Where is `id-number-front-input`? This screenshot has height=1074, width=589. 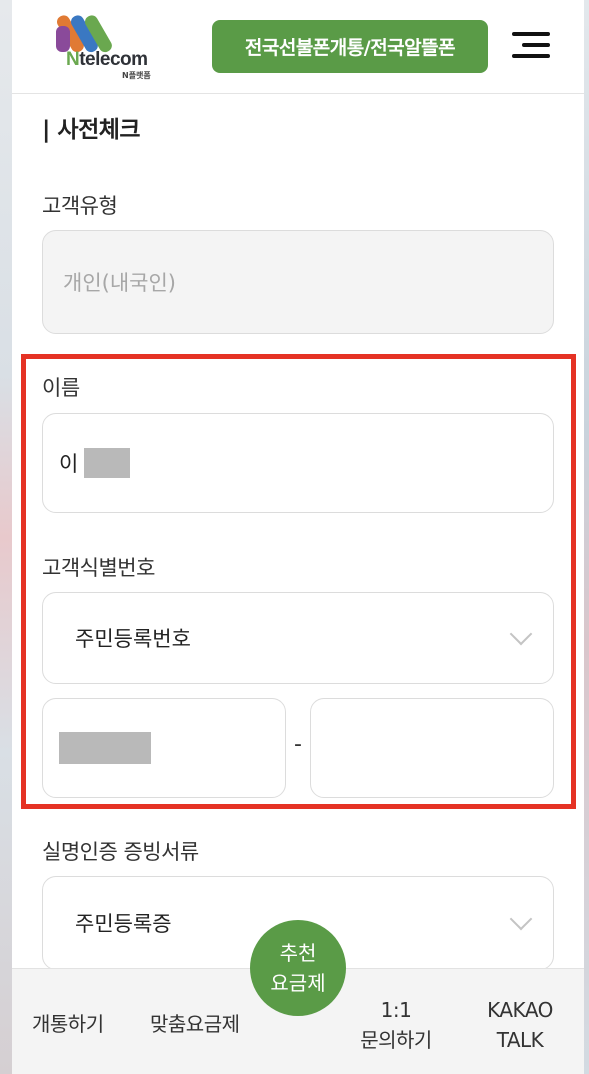 id-number-front-input is located at coordinates (164, 748).